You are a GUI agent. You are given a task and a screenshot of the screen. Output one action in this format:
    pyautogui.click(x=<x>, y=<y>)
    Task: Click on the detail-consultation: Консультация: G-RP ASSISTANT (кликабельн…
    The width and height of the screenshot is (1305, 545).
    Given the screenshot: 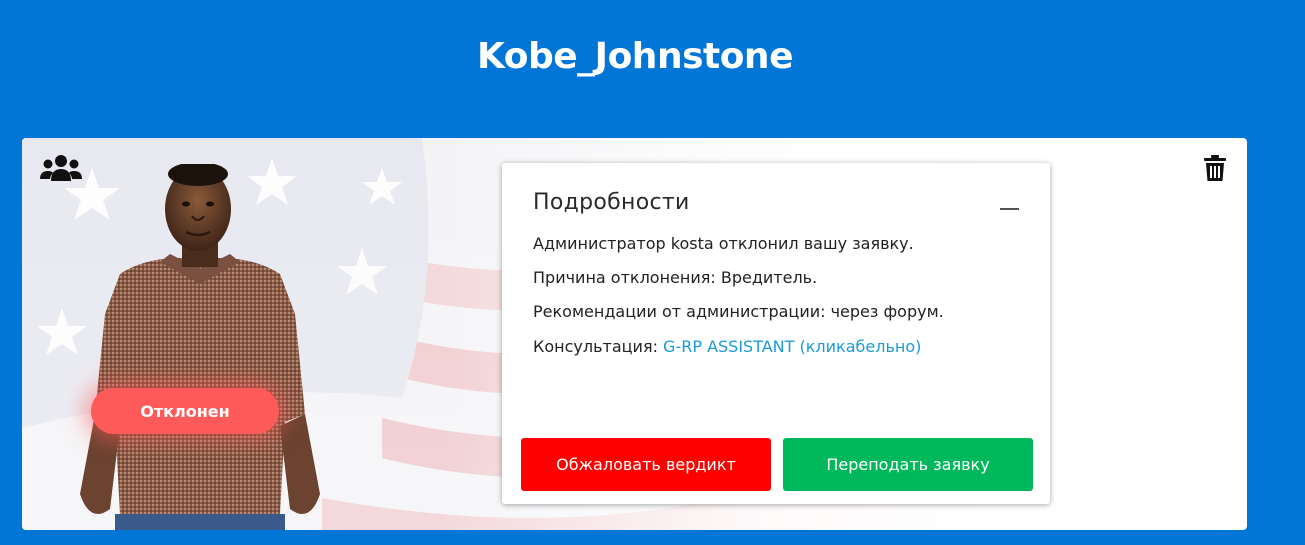 What is the action you would take?
    pyautogui.click(x=727, y=346)
    